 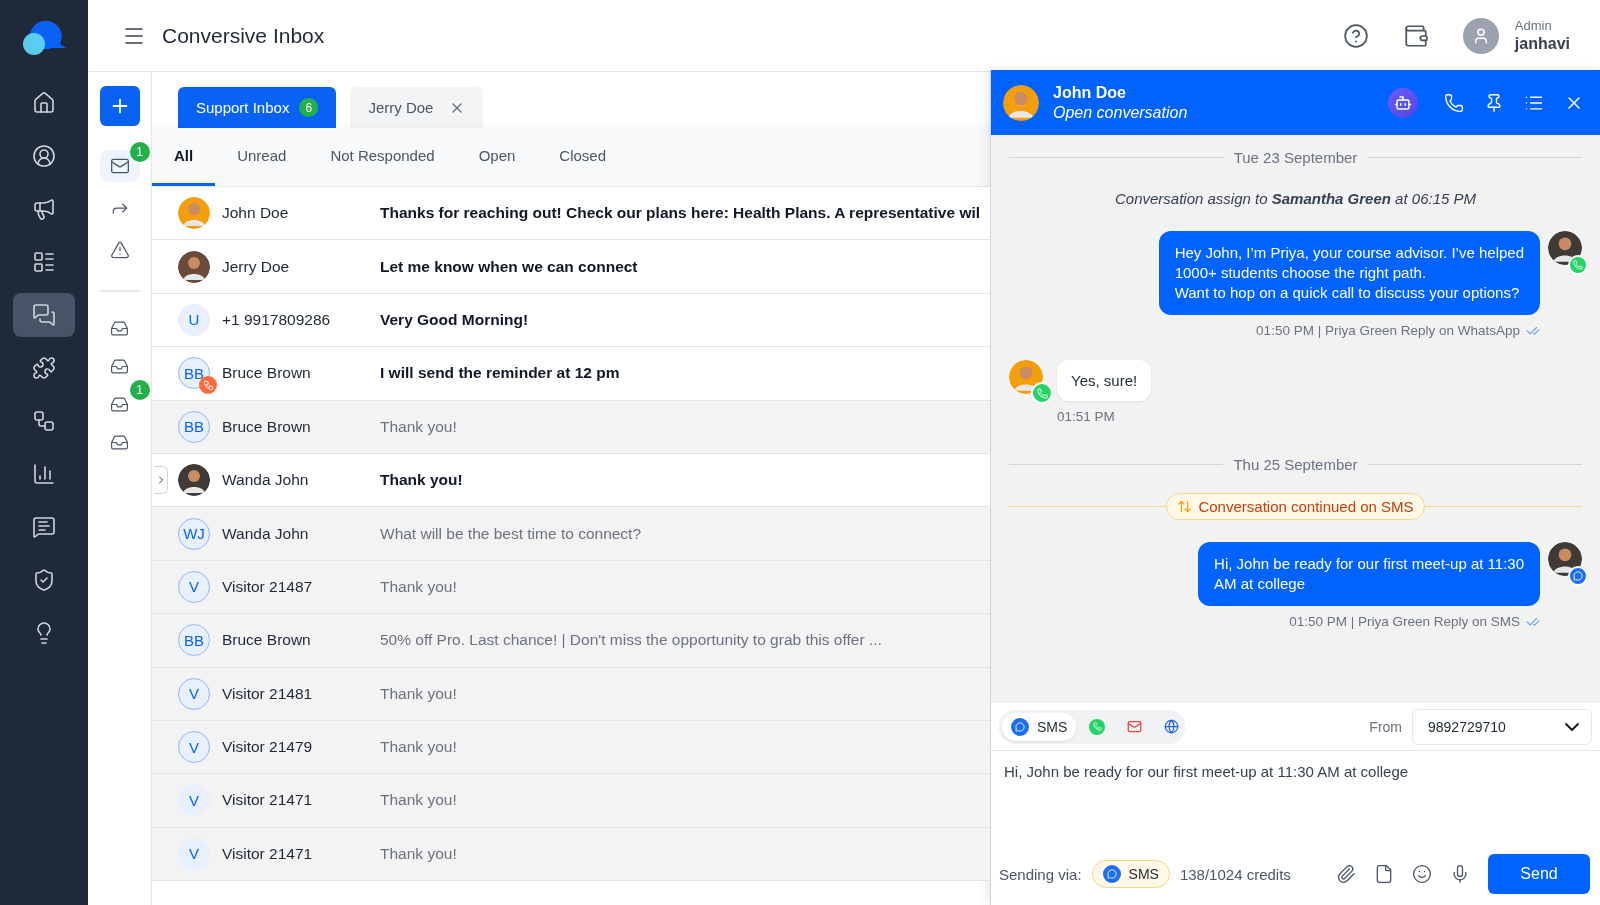 What do you see at coordinates (309, 107) in the screenshot?
I see `count-badge: 6` at bounding box center [309, 107].